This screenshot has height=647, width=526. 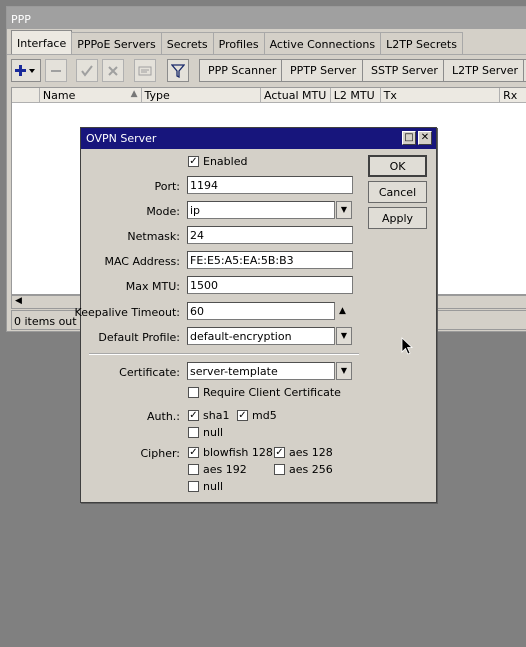 I want to click on ppp-title: PPP, so click(x=266, y=18).